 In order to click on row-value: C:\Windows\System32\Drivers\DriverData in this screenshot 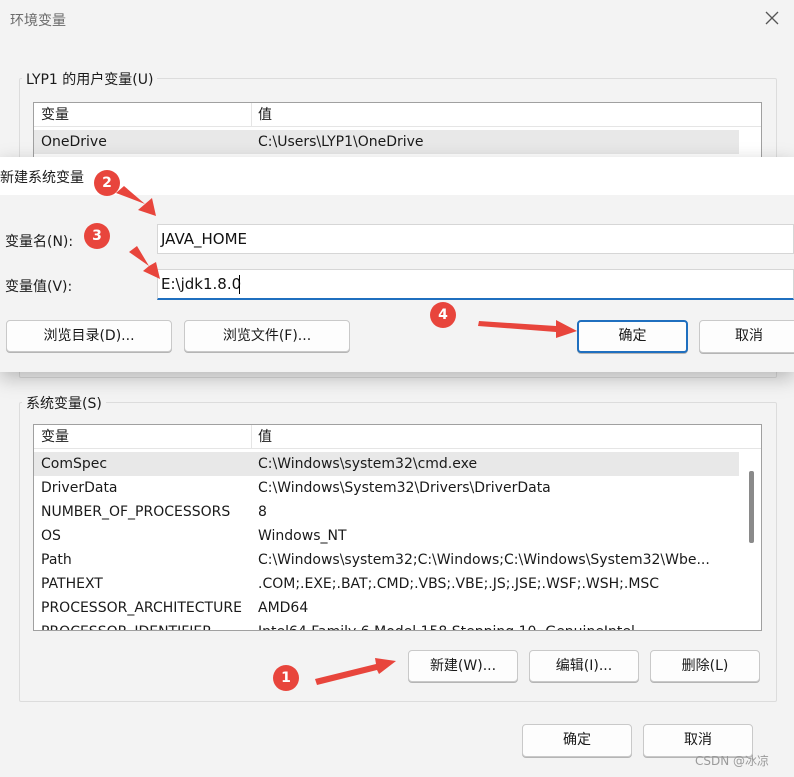, I will do `click(404, 488)`.